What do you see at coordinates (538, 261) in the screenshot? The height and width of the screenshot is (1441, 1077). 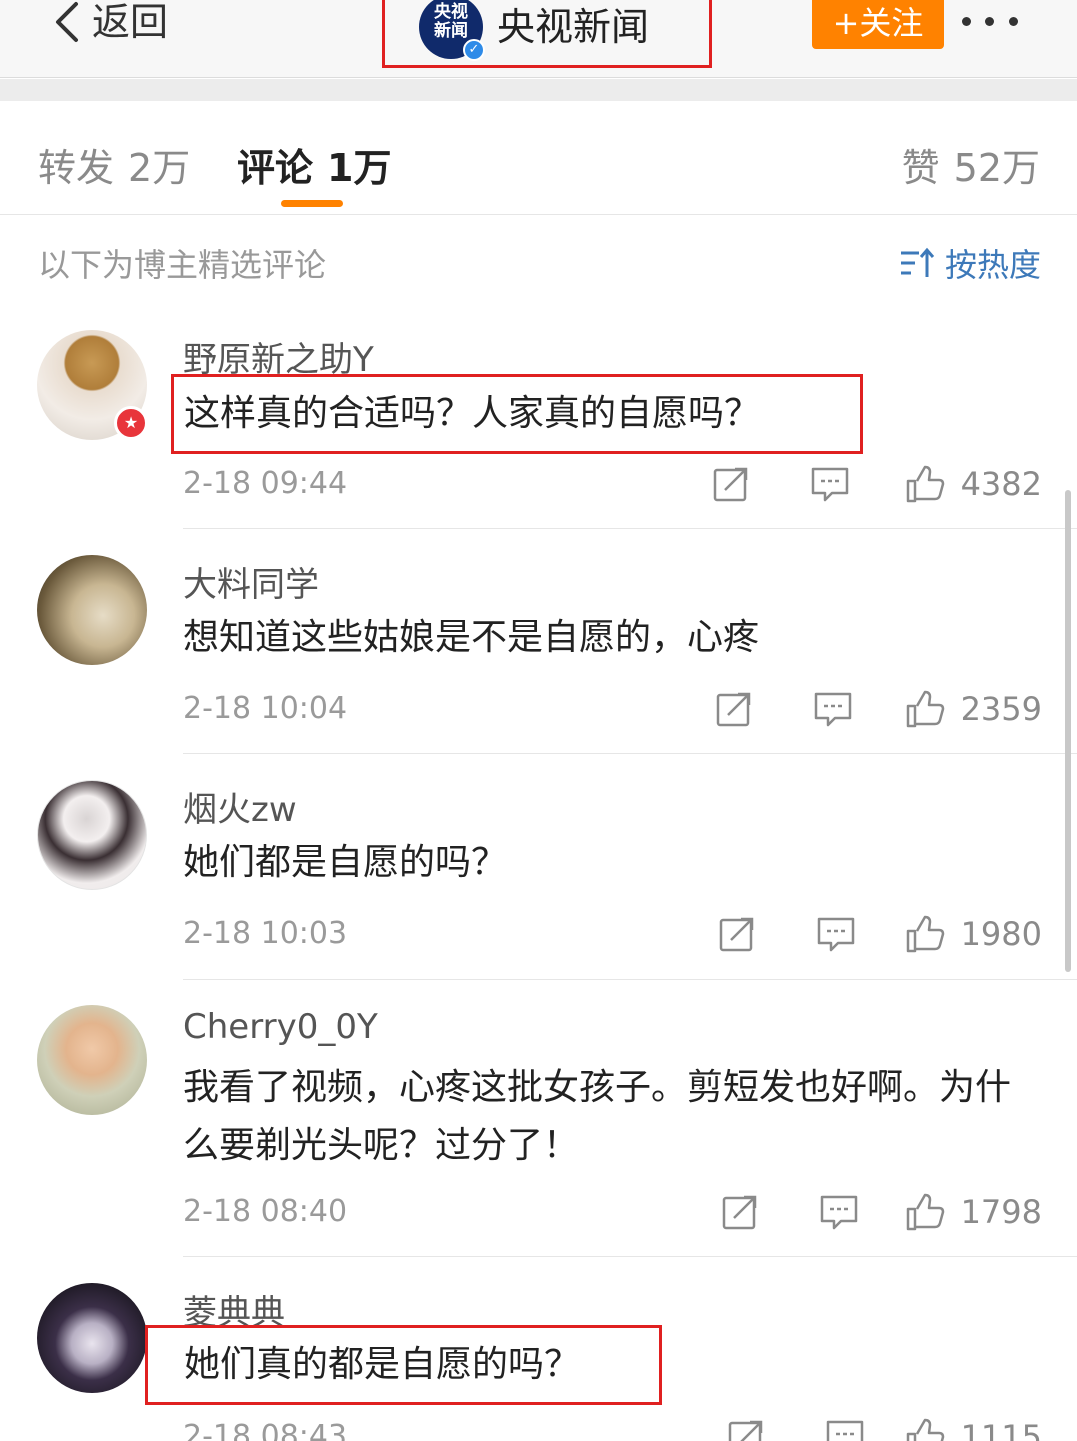 I see `comment-filter-row: 以下为博主精选评论 按热度` at bounding box center [538, 261].